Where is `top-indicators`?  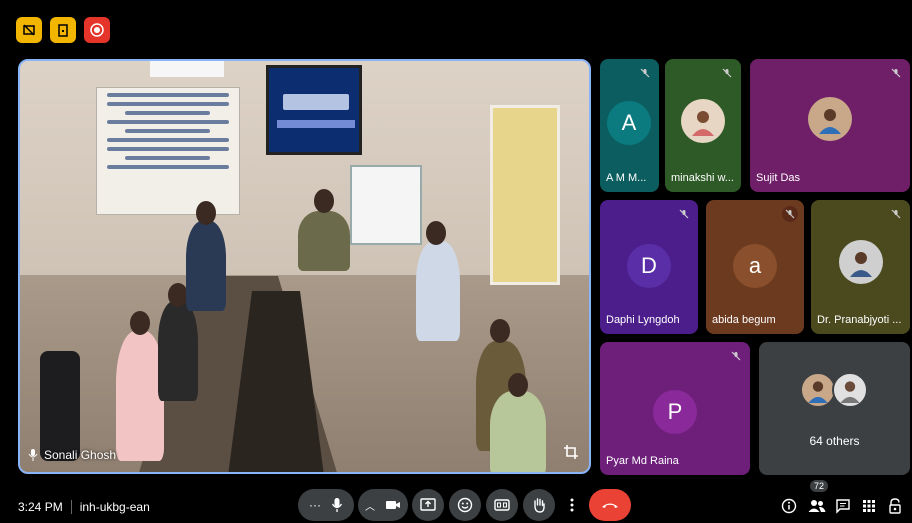 top-indicators is located at coordinates (63, 30).